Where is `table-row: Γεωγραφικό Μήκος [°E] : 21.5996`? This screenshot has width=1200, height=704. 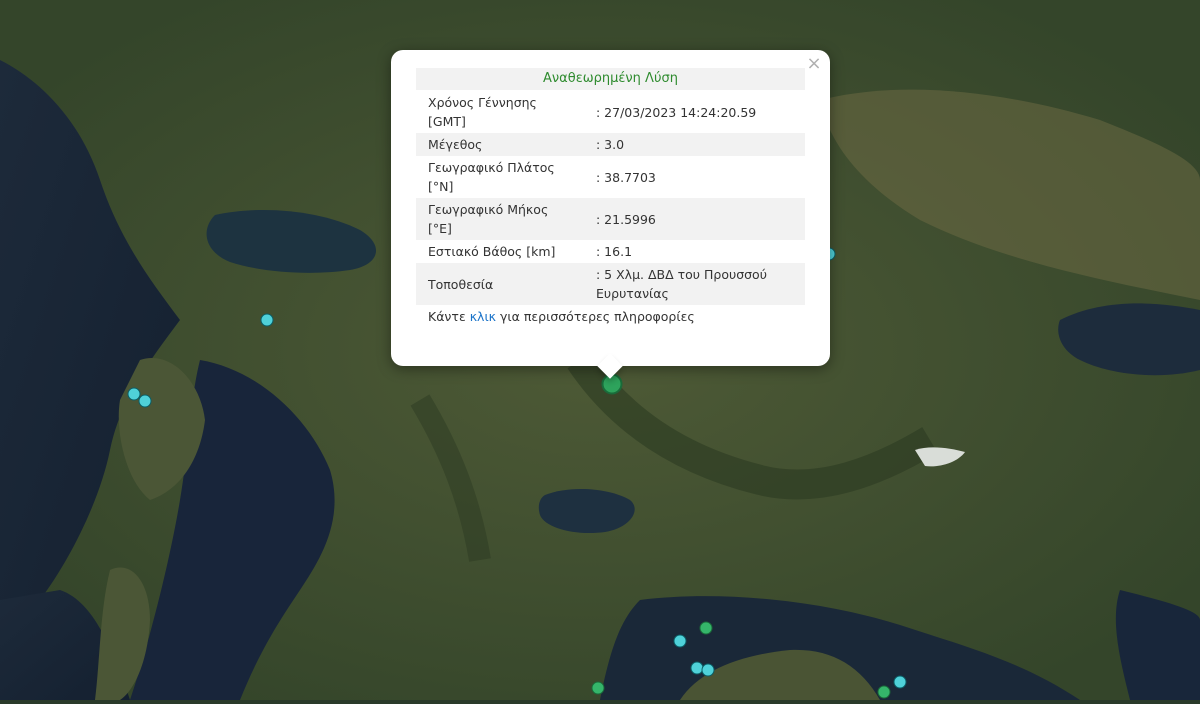
table-row: Γεωγραφικό Μήκος [°E] : 21.5996 is located at coordinates (610, 219).